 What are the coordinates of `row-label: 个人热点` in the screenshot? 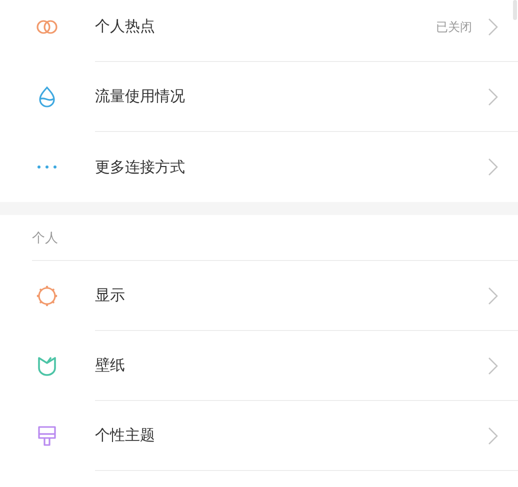 It's located at (125, 27).